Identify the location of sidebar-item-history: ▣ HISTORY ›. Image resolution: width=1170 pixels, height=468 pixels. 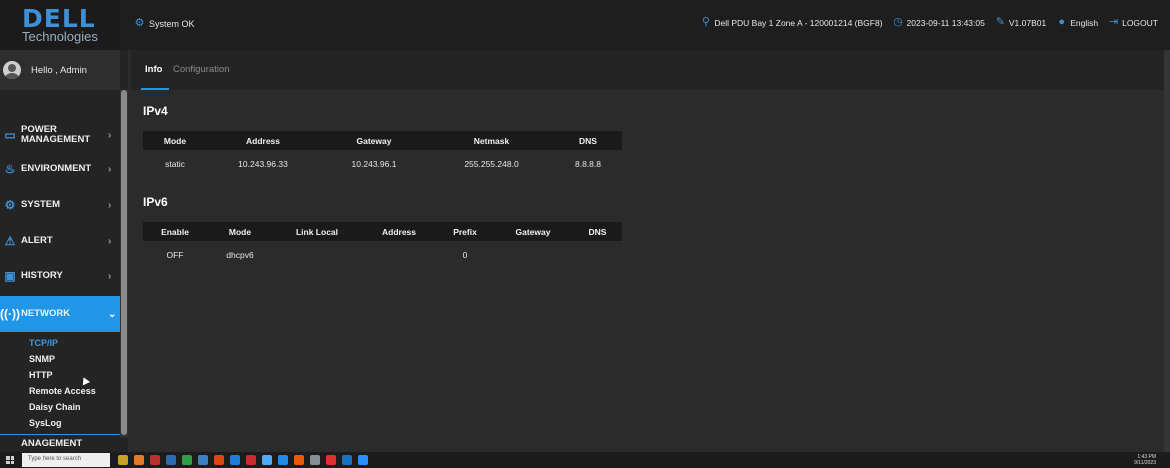
(60, 276).